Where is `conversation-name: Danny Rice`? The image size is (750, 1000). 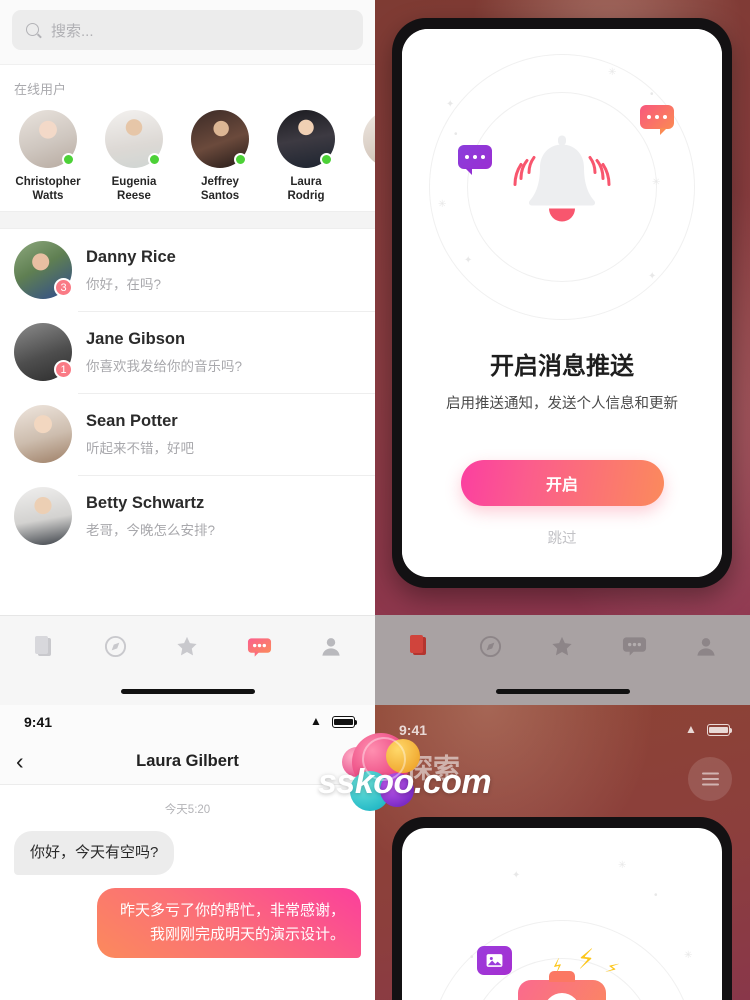
conversation-name: Danny Rice is located at coordinates (131, 256).